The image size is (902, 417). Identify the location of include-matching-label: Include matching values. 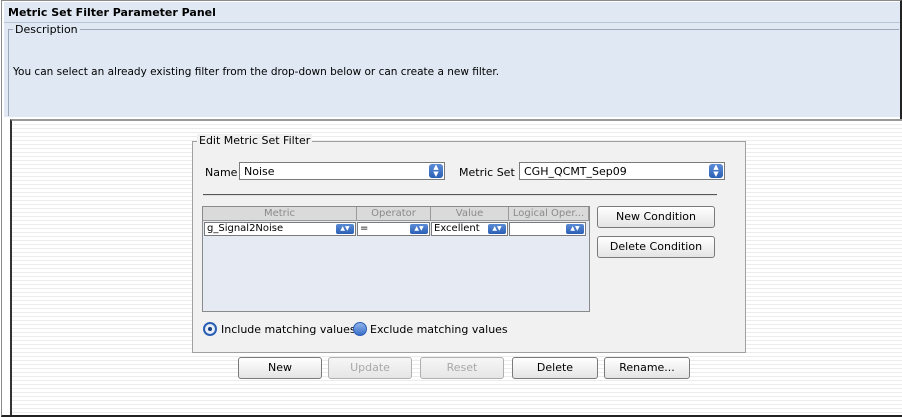
(288, 329).